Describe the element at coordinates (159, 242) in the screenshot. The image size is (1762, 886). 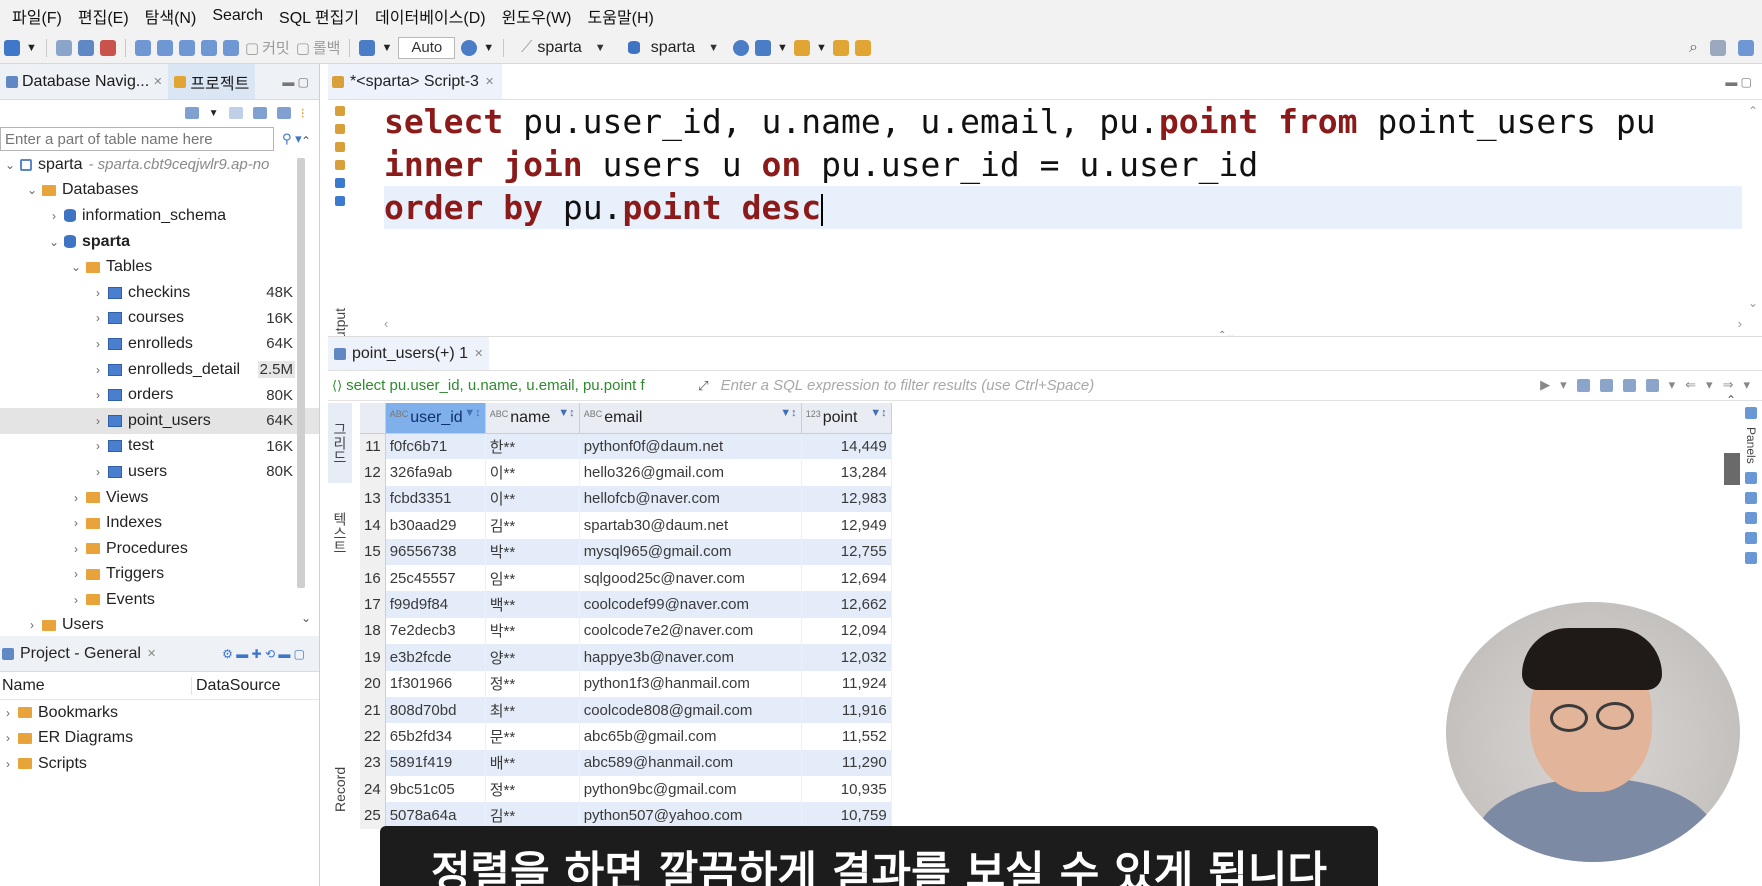
I see `tree-item: ⌄ sparta` at that location.